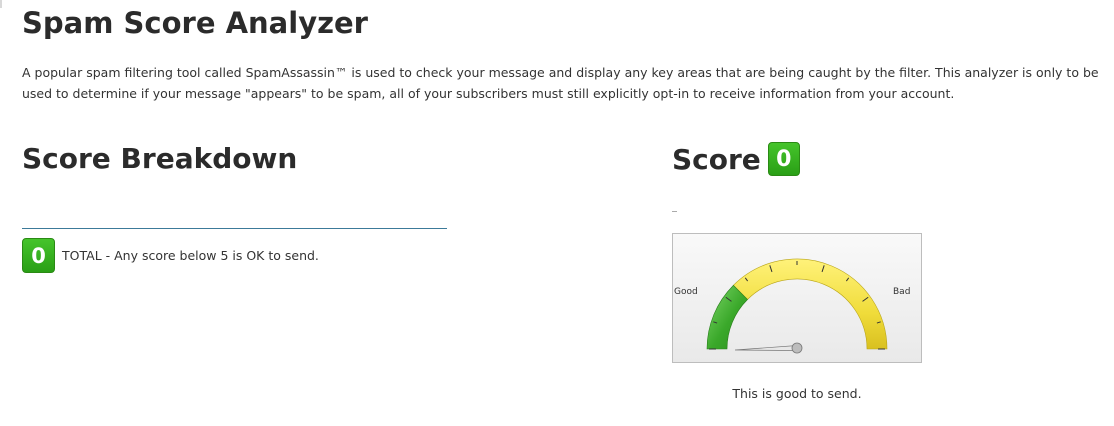 The height and width of the screenshot is (426, 1114). What do you see at coordinates (901, 292) in the screenshot?
I see `gauge-bad-label: Bad` at bounding box center [901, 292].